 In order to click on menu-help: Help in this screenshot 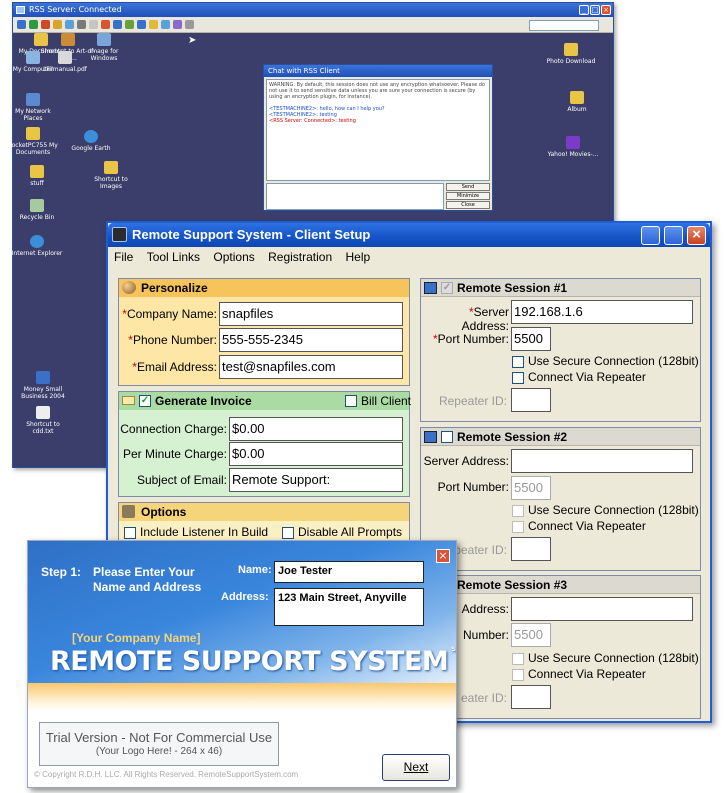, I will do `click(357, 257)`.